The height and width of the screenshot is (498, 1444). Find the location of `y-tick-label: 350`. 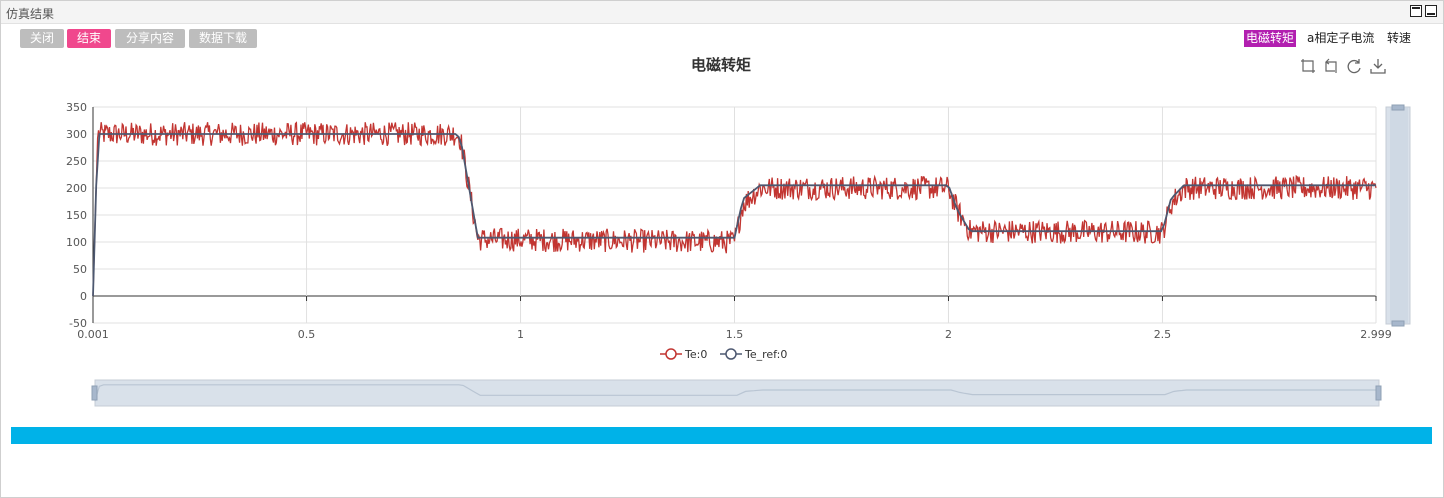

y-tick-label: 350 is located at coordinates (76, 107).